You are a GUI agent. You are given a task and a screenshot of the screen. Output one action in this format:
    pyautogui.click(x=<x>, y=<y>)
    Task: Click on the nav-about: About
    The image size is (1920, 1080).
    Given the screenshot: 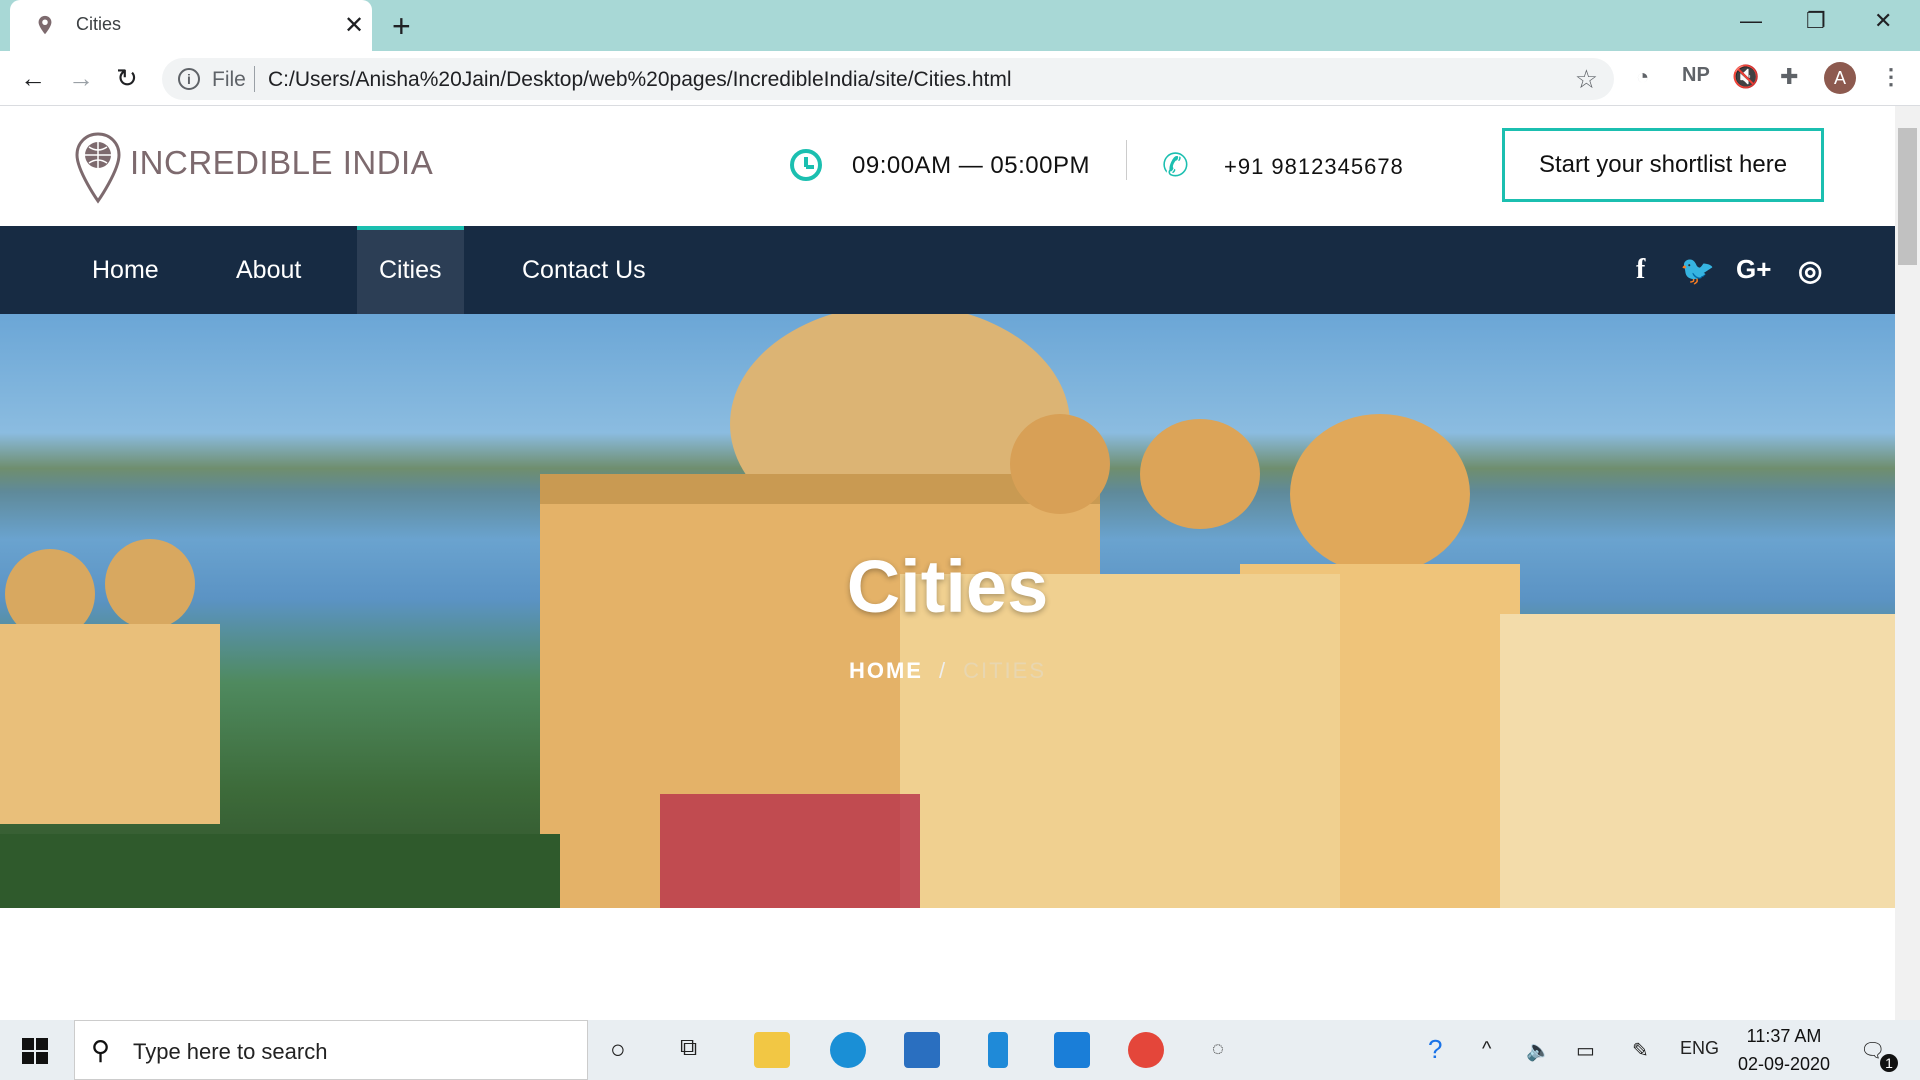 What is the action you would take?
    pyautogui.click(x=268, y=270)
    